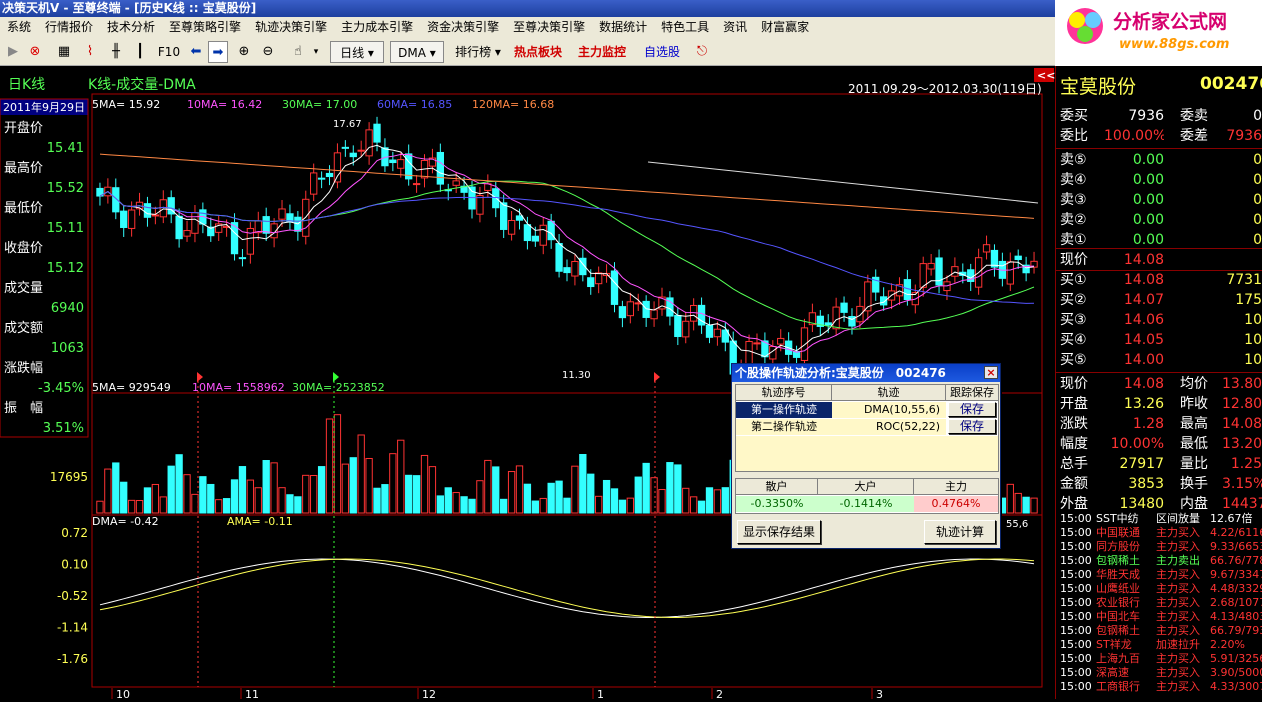 The image size is (1262, 702). What do you see at coordinates (169, 52) in the screenshot?
I see `f10-button: F10` at bounding box center [169, 52].